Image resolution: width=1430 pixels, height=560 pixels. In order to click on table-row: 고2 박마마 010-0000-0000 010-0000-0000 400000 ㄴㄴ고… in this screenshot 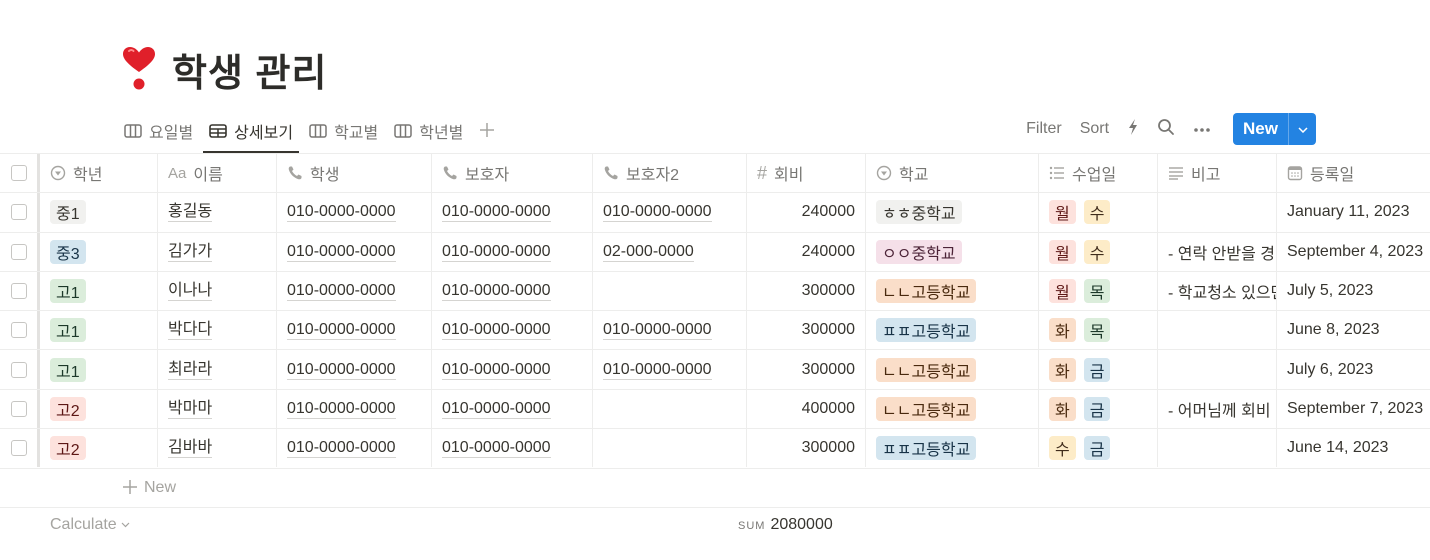, I will do `click(715, 408)`.